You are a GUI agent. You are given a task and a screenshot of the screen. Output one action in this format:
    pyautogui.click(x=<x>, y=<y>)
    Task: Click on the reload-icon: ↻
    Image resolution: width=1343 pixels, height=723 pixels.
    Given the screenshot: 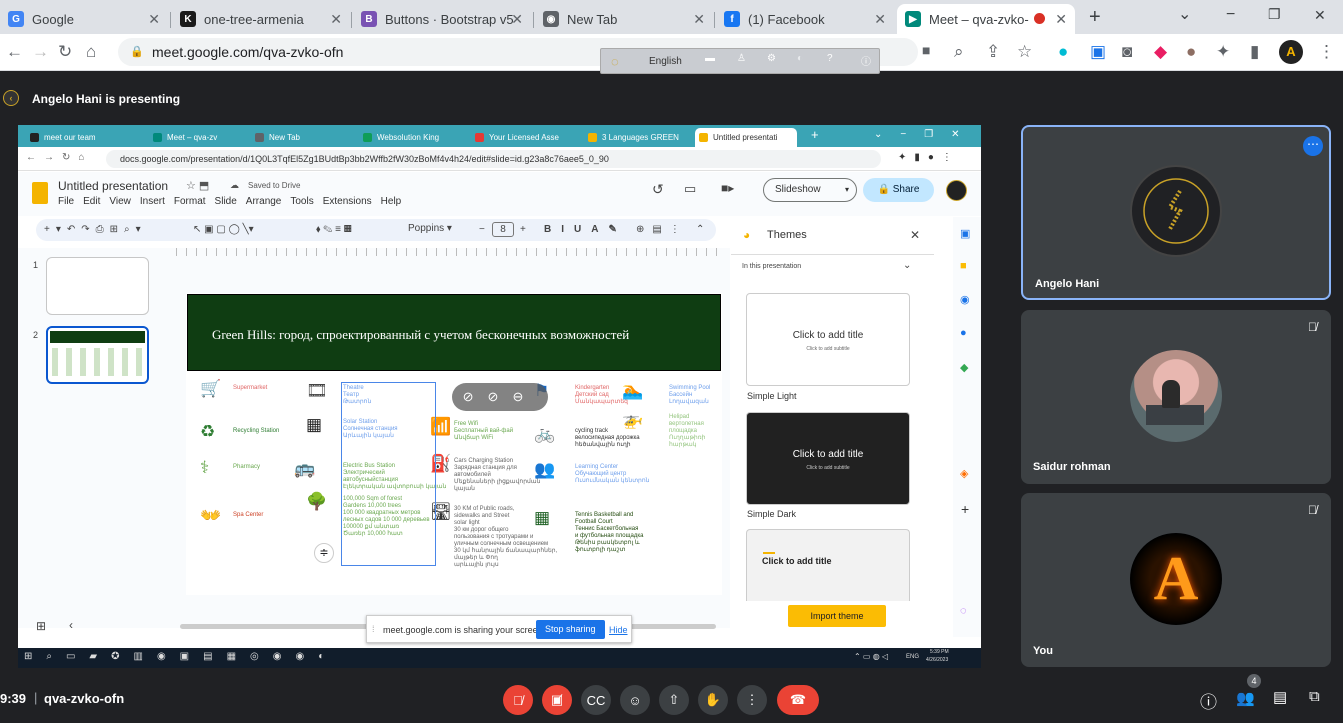 What is the action you would take?
    pyautogui.click(x=65, y=52)
    